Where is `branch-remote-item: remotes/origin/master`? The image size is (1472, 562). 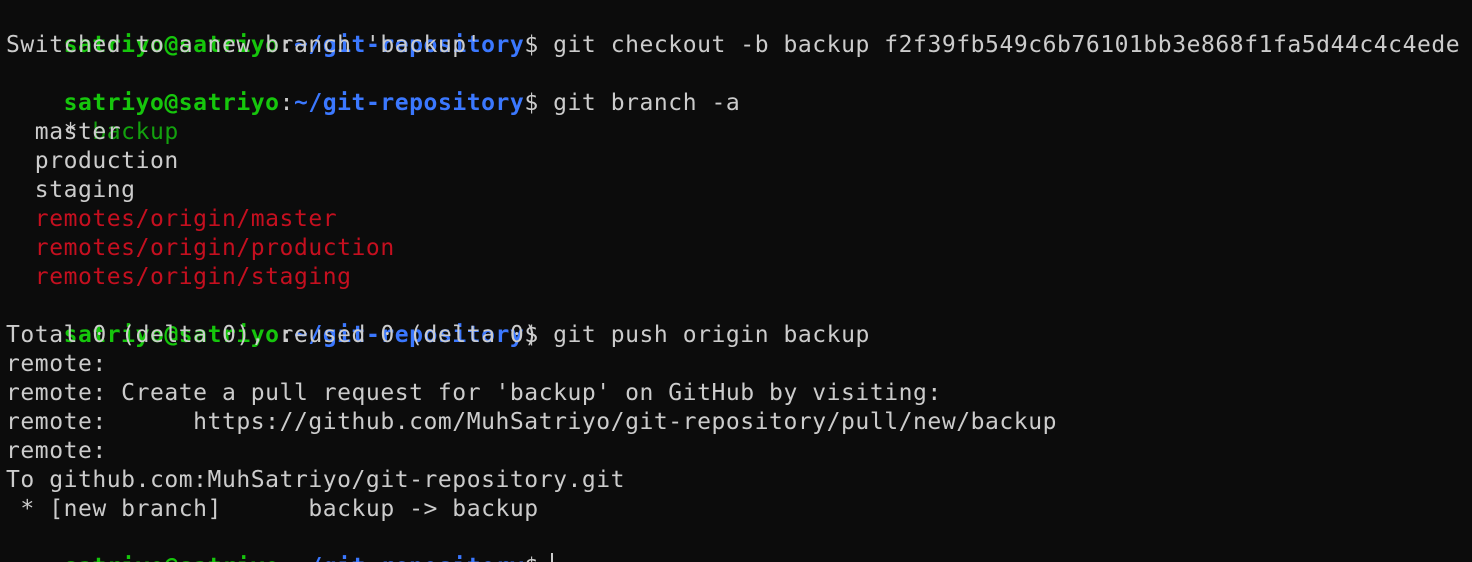 branch-remote-item: remotes/origin/master is located at coordinates (172, 219).